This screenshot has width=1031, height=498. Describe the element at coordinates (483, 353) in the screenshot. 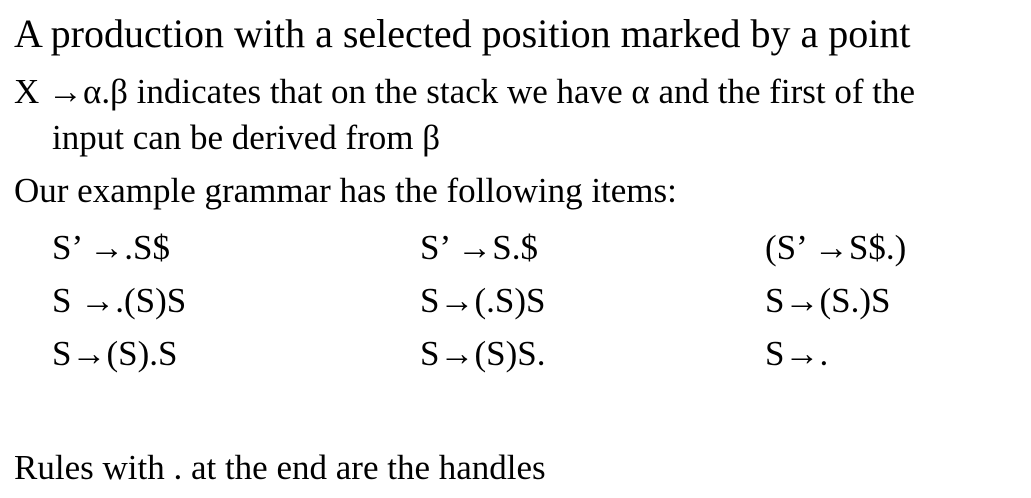

I see `item: S→(S)S.` at that location.